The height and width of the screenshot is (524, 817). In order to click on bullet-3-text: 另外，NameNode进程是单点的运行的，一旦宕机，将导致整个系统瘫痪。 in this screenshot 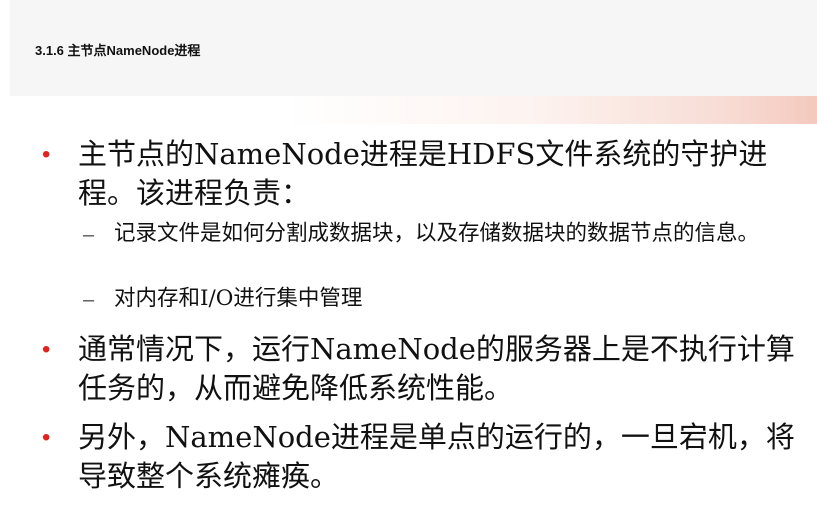, I will do `click(436, 456)`.